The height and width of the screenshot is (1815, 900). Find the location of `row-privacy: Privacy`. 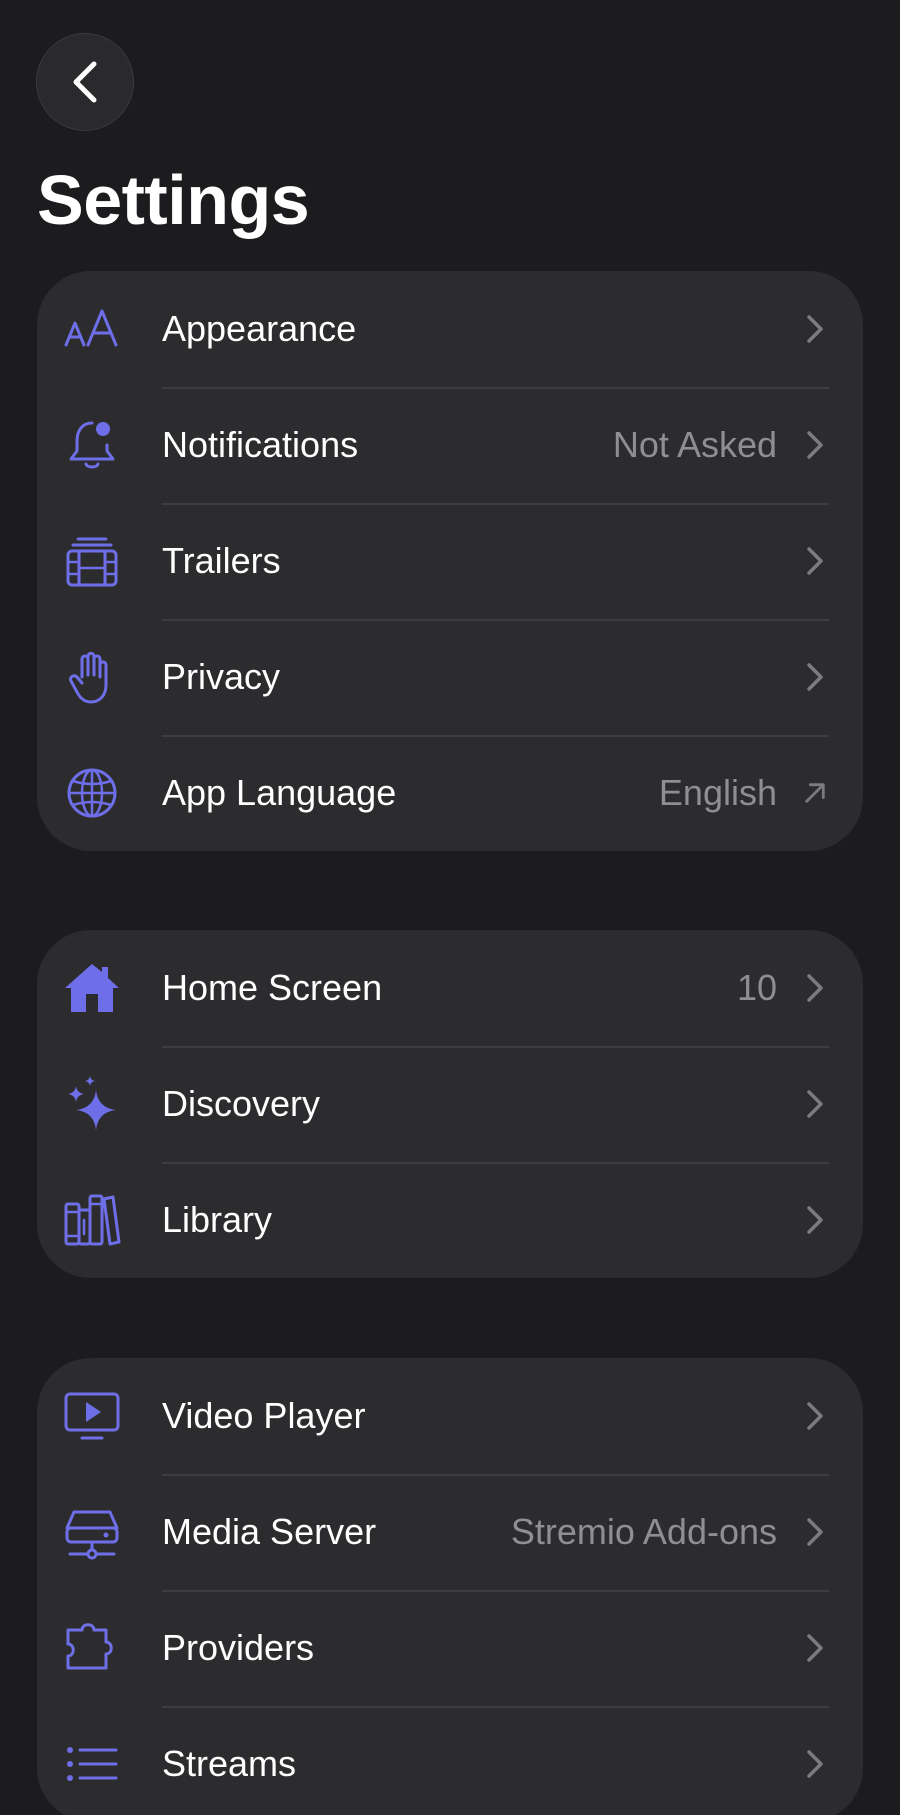

row-privacy: Privacy is located at coordinates (450, 677).